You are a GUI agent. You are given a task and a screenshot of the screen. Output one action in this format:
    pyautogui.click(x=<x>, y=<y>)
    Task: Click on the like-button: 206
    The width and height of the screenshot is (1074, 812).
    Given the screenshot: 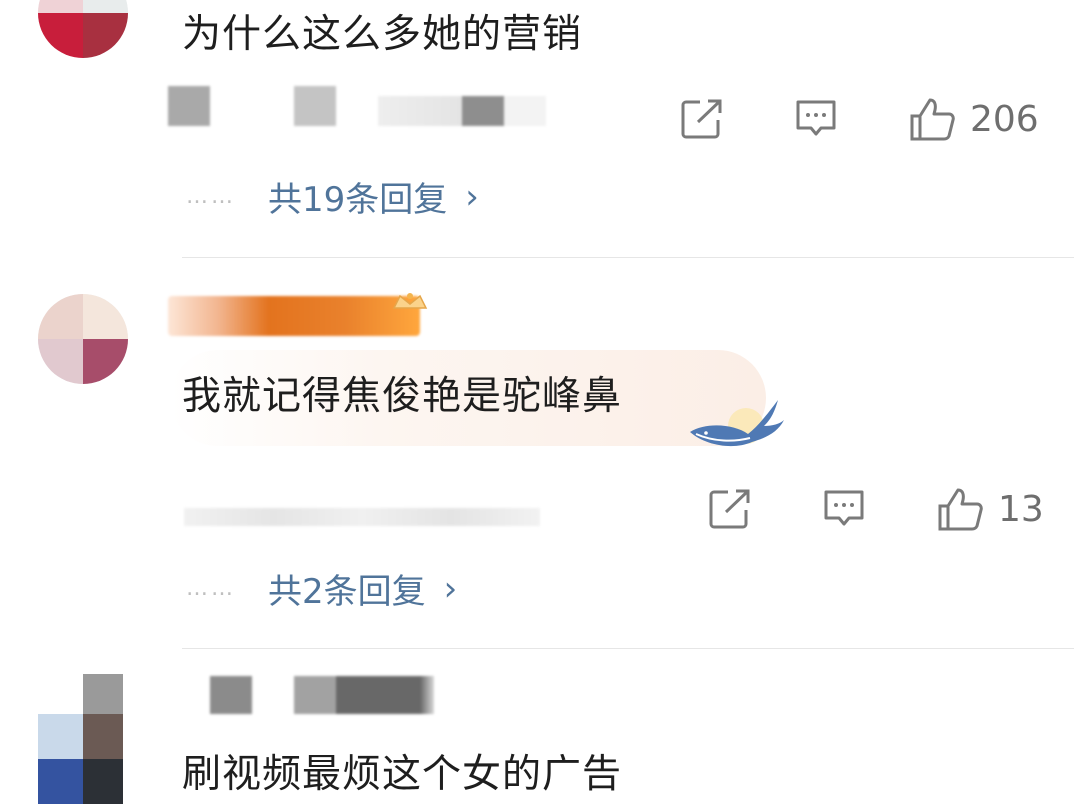 What is the action you would take?
    pyautogui.click(x=973, y=119)
    